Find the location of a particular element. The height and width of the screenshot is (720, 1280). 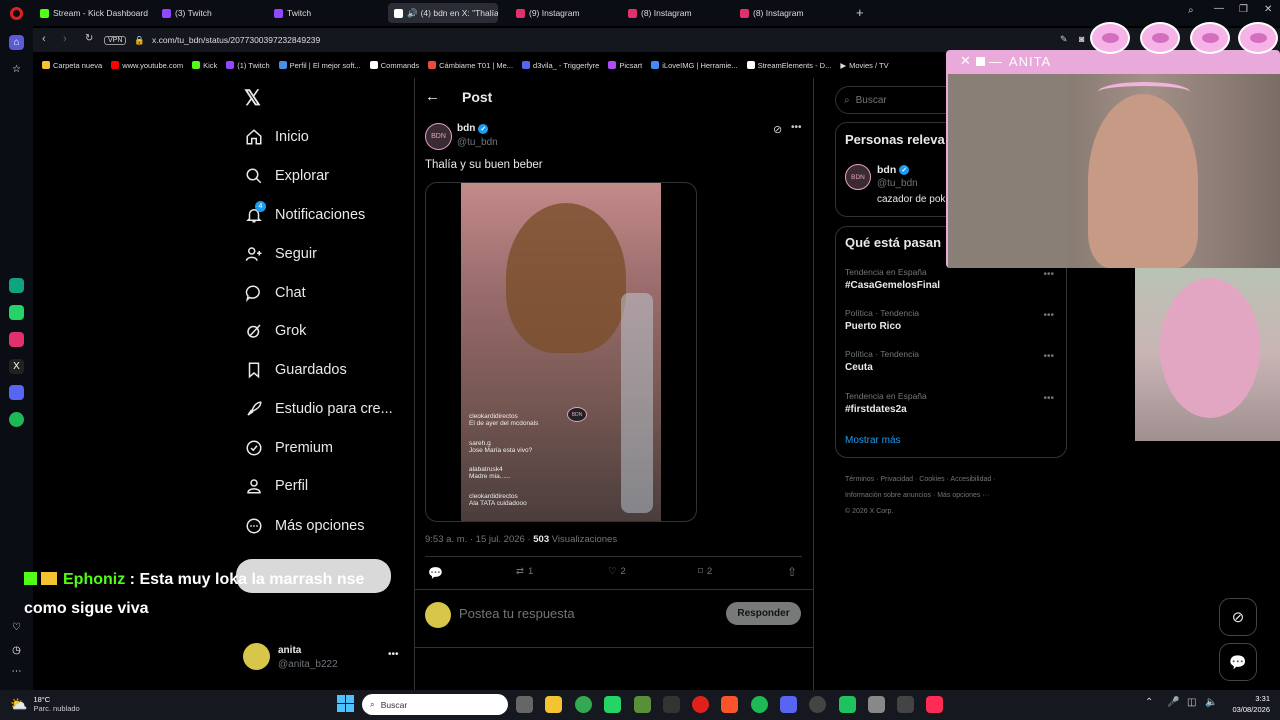

minecraft-icon is located at coordinates (642, 704).